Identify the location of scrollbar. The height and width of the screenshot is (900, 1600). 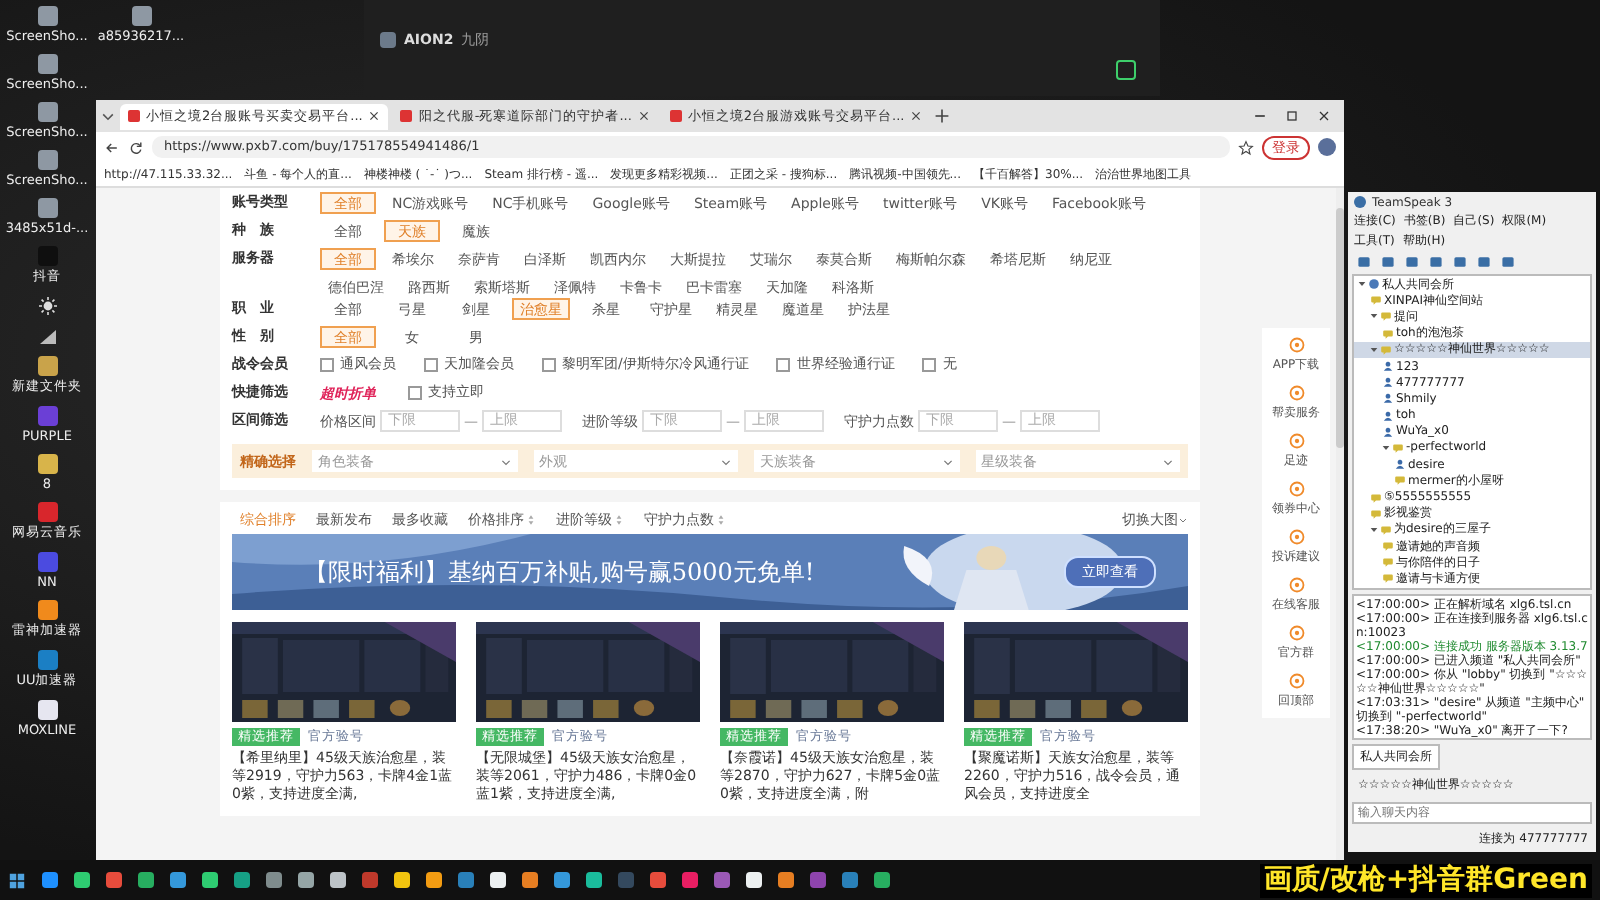
(1340, 524).